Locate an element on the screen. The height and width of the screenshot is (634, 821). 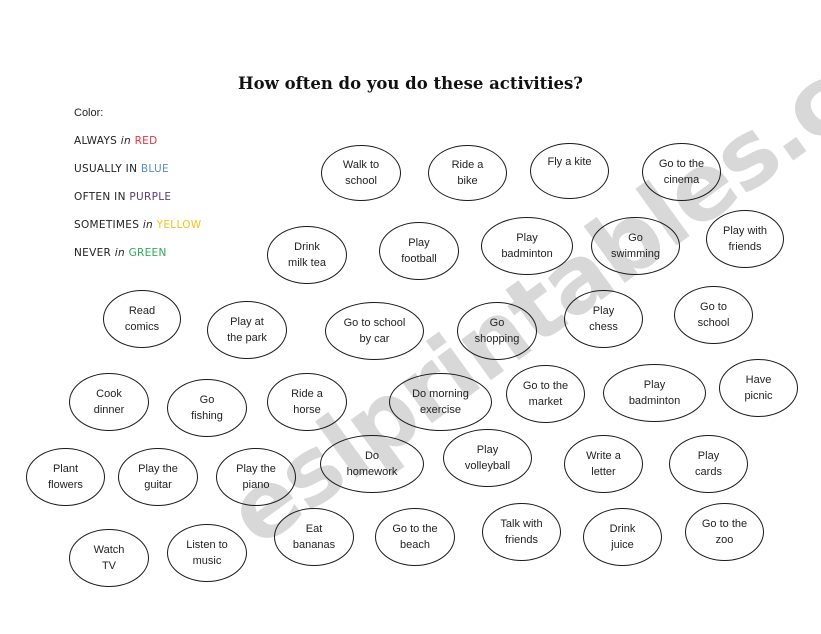
activity-label: exercise is located at coordinates (440, 410).